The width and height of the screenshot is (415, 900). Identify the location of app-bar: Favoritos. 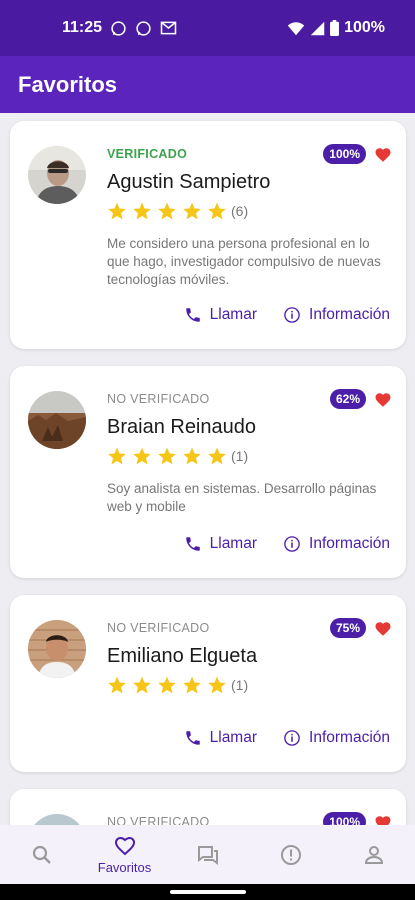
(207, 84).